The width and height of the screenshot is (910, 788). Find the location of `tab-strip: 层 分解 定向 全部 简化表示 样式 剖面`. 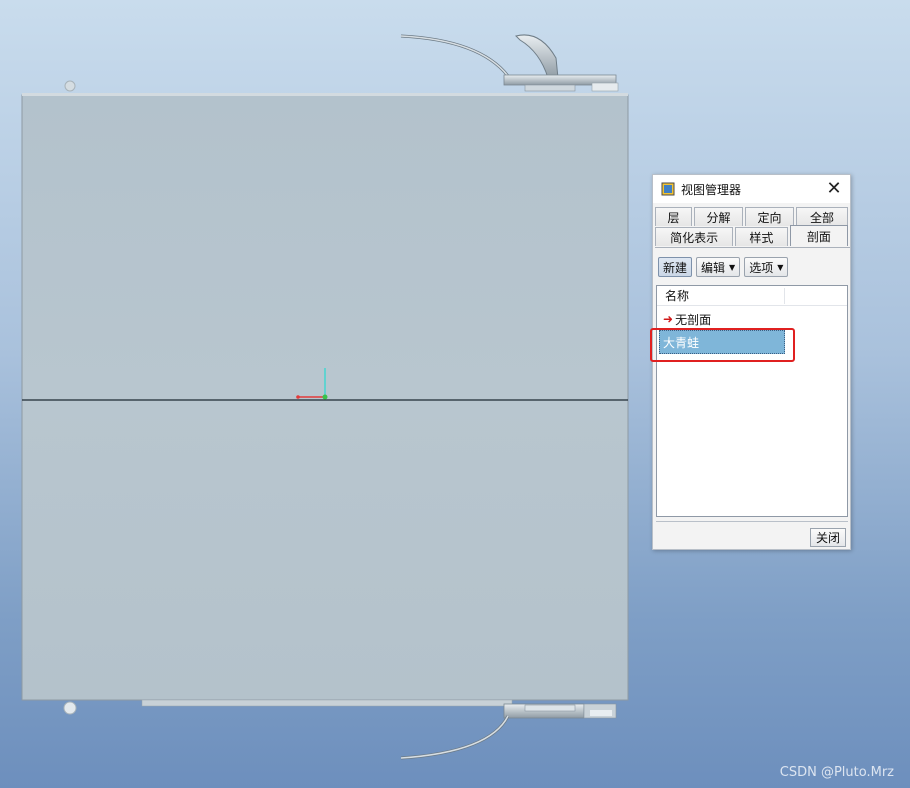

tab-strip: 层 分解 定向 全部 简化表示 样式 剖面 is located at coordinates (752, 226).